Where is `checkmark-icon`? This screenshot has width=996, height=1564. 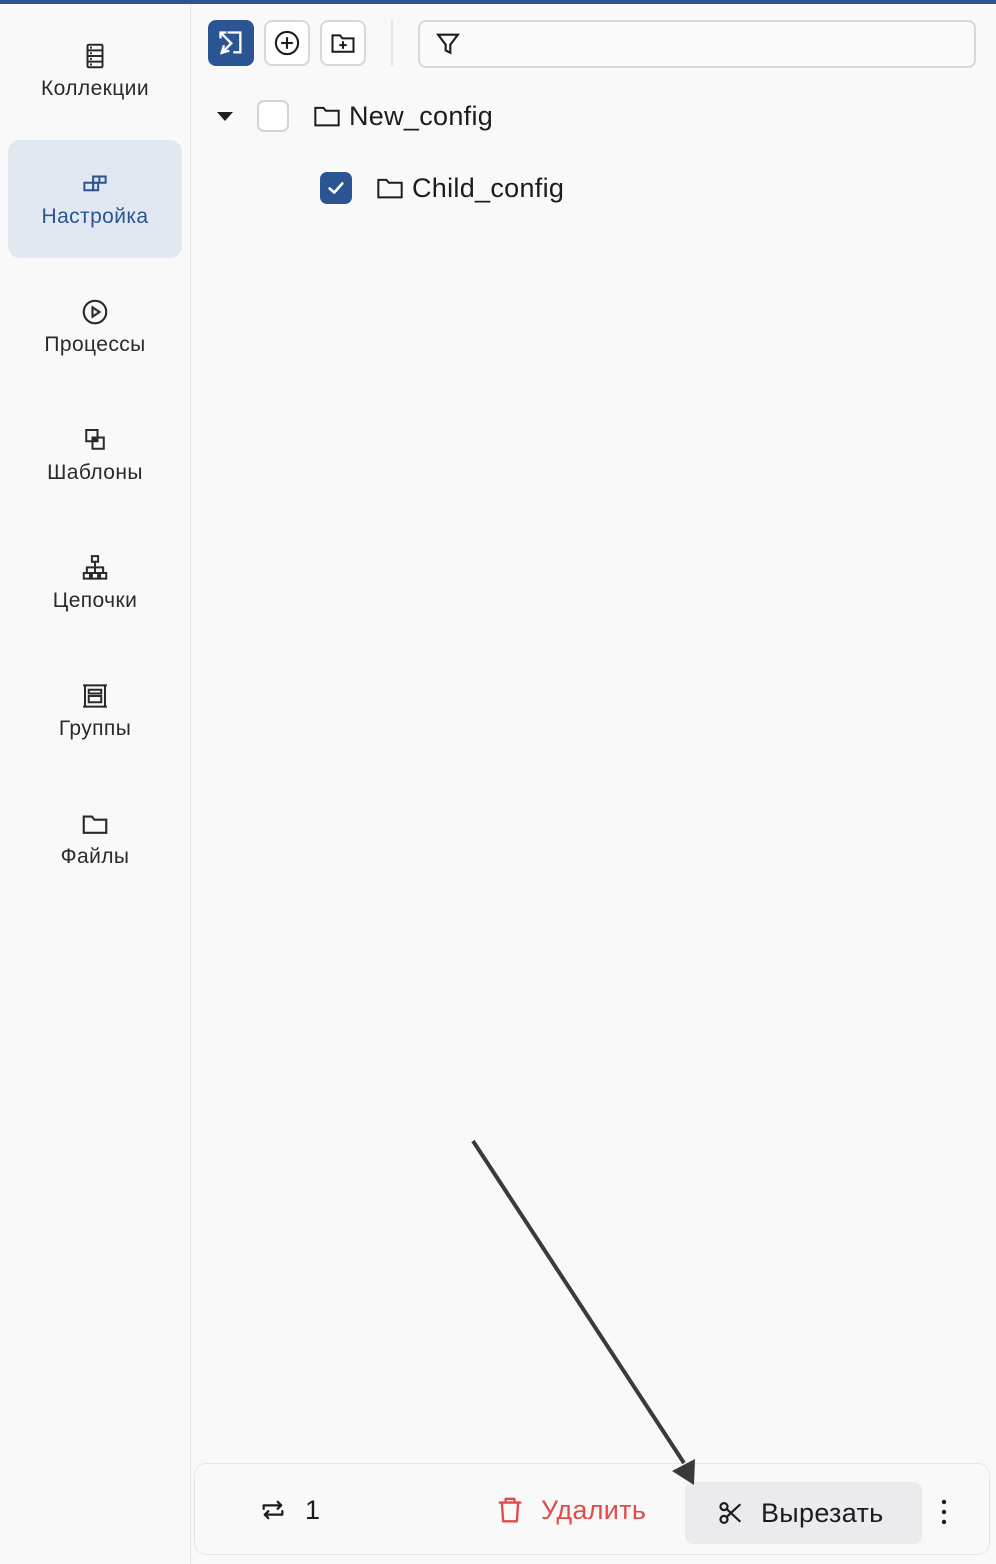 checkmark-icon is located at coordinates (336, 188).